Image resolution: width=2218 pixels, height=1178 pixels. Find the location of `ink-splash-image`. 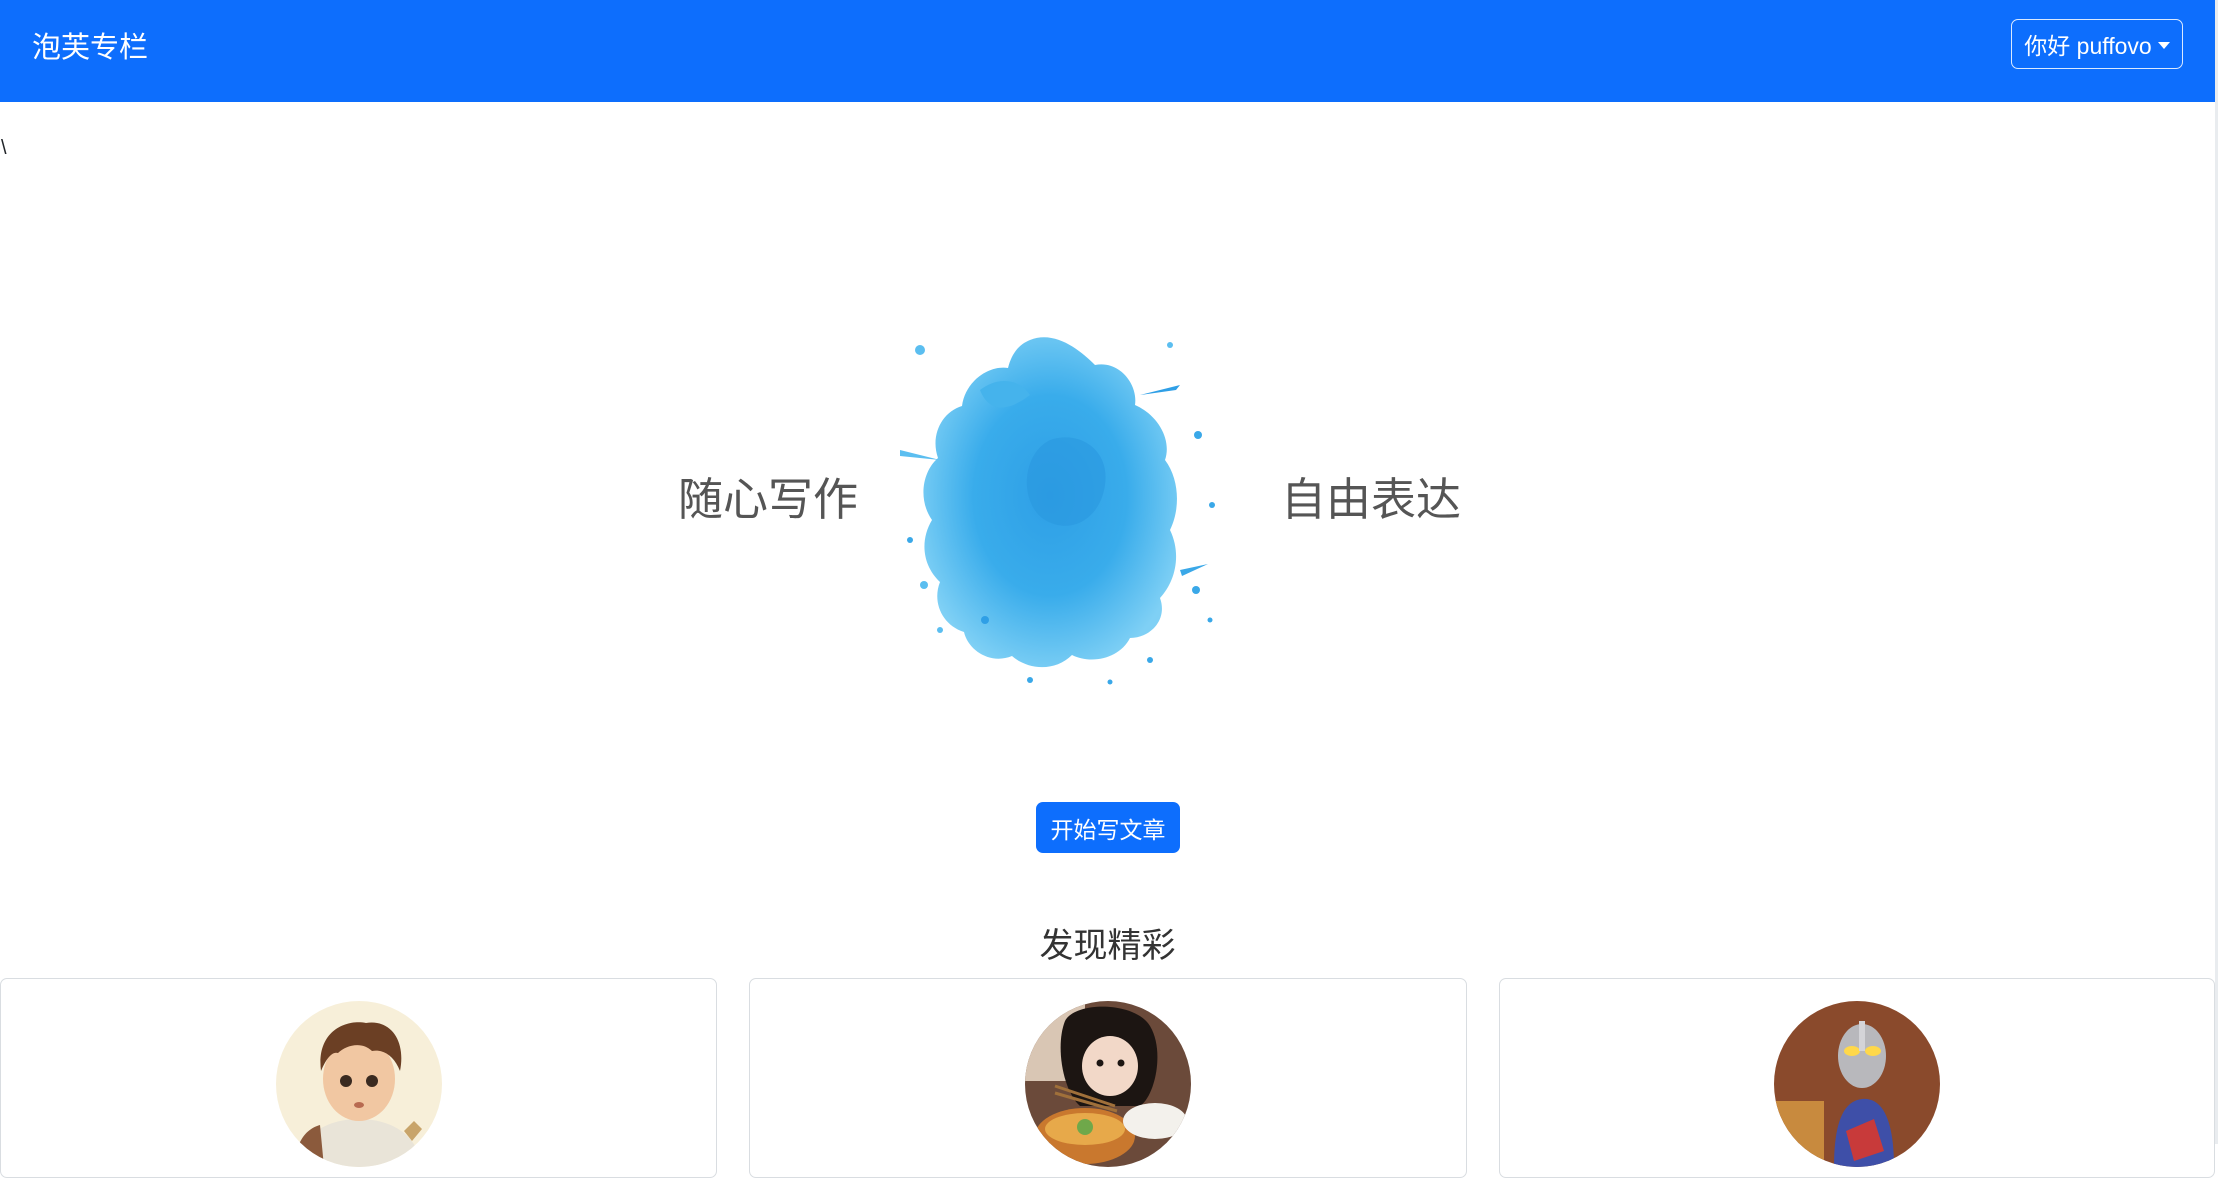

ink-splash-image is located at coordinates (1057, 511).